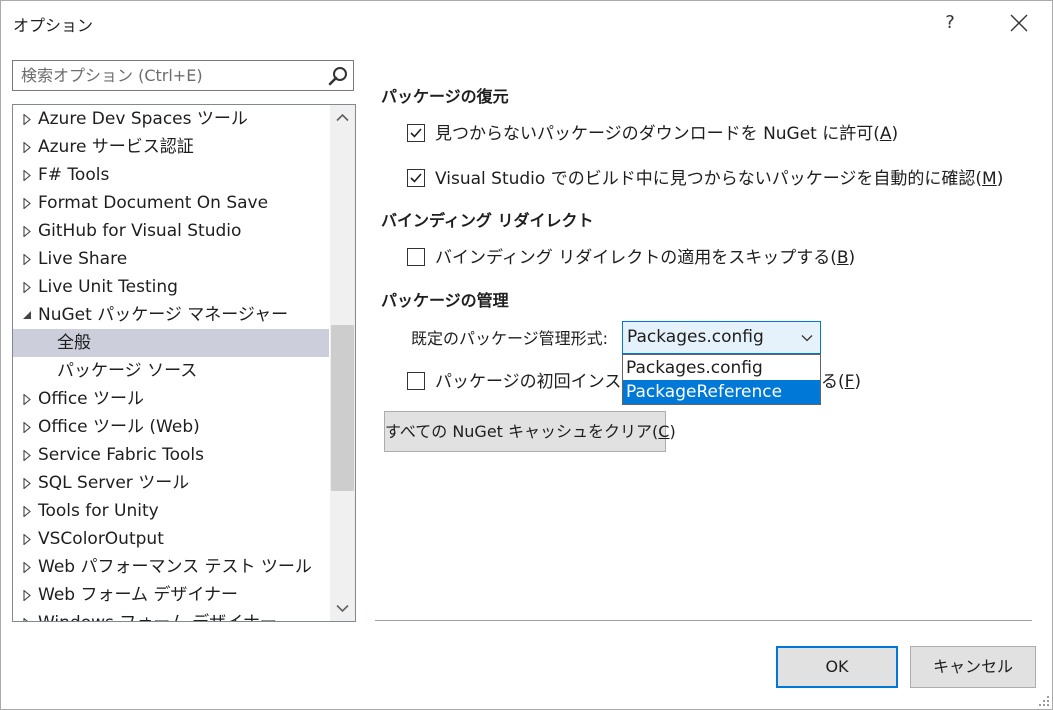  I want to click on format-option-packages-config: Packages.config, so click(721, 368).